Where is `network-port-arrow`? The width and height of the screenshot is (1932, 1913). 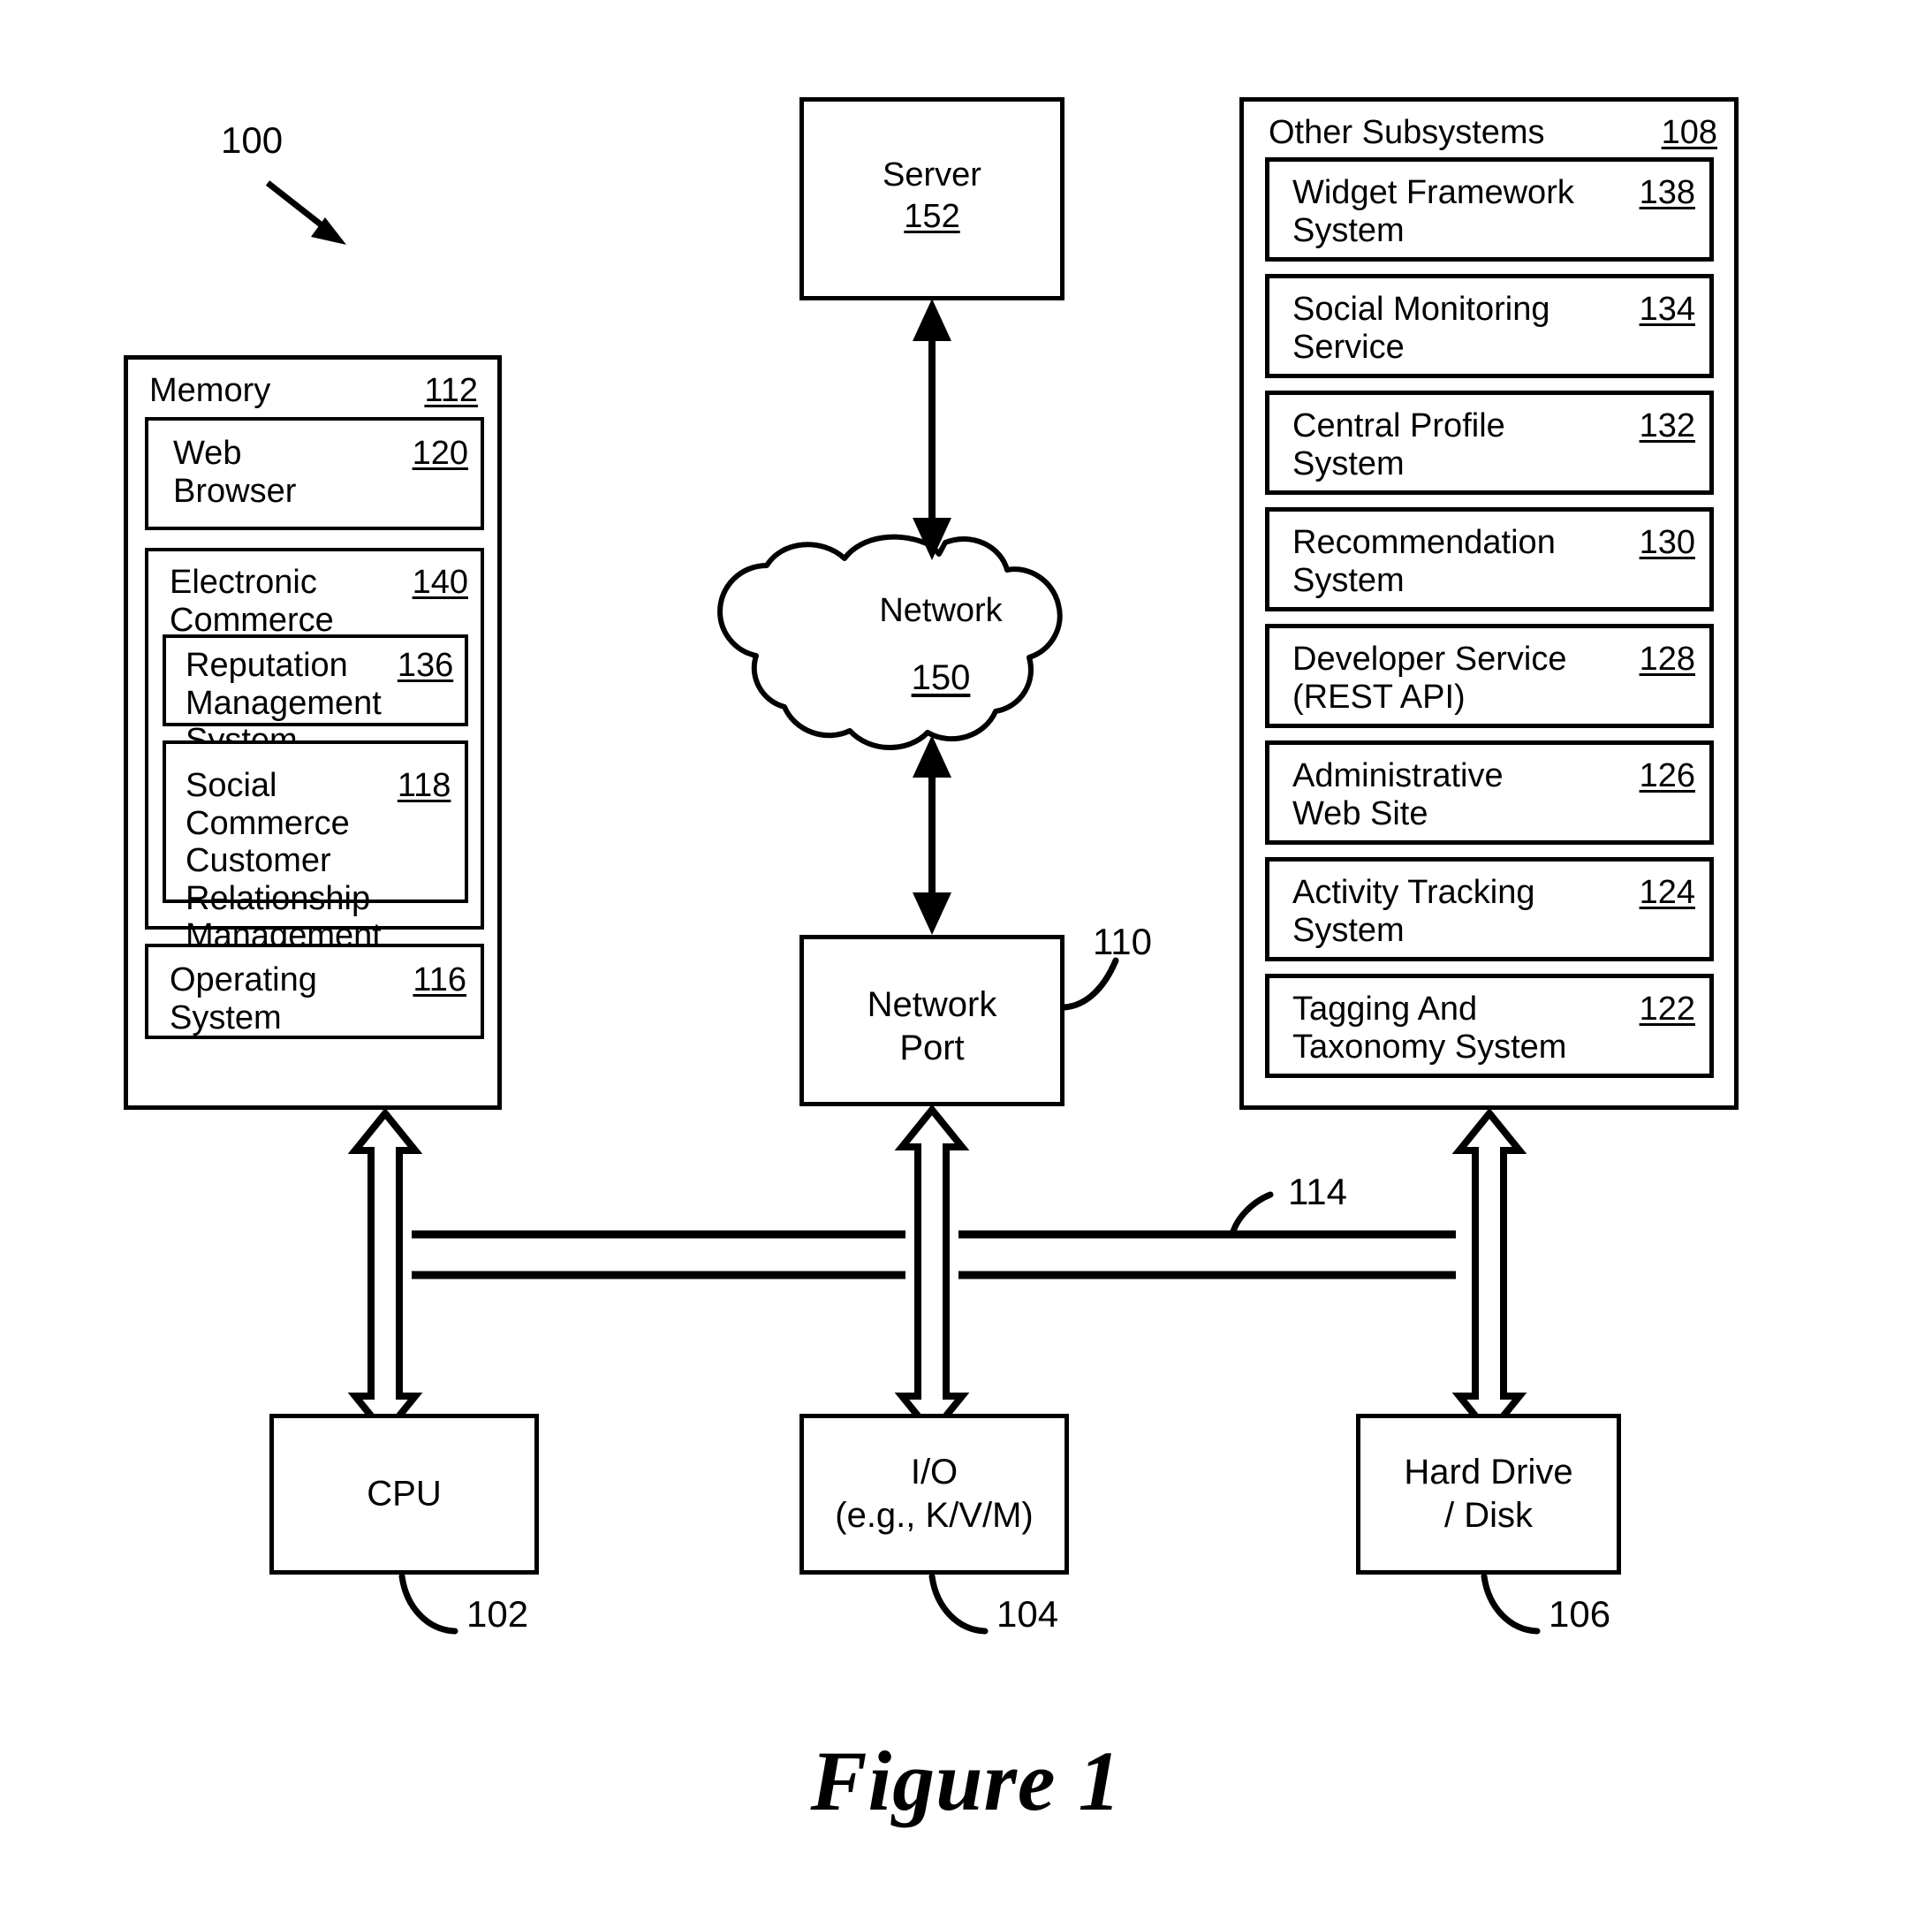 network-port-arrow is located at coordinates (932, 835).